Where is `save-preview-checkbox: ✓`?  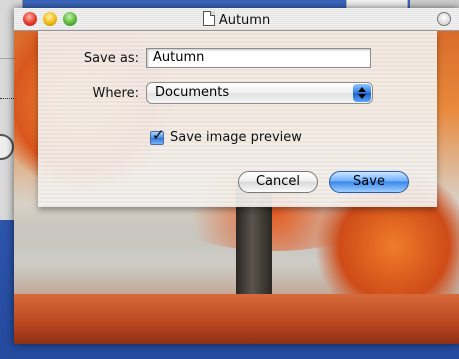 save-preview-checkbox: ✓ is located at coordinates (157, 136).